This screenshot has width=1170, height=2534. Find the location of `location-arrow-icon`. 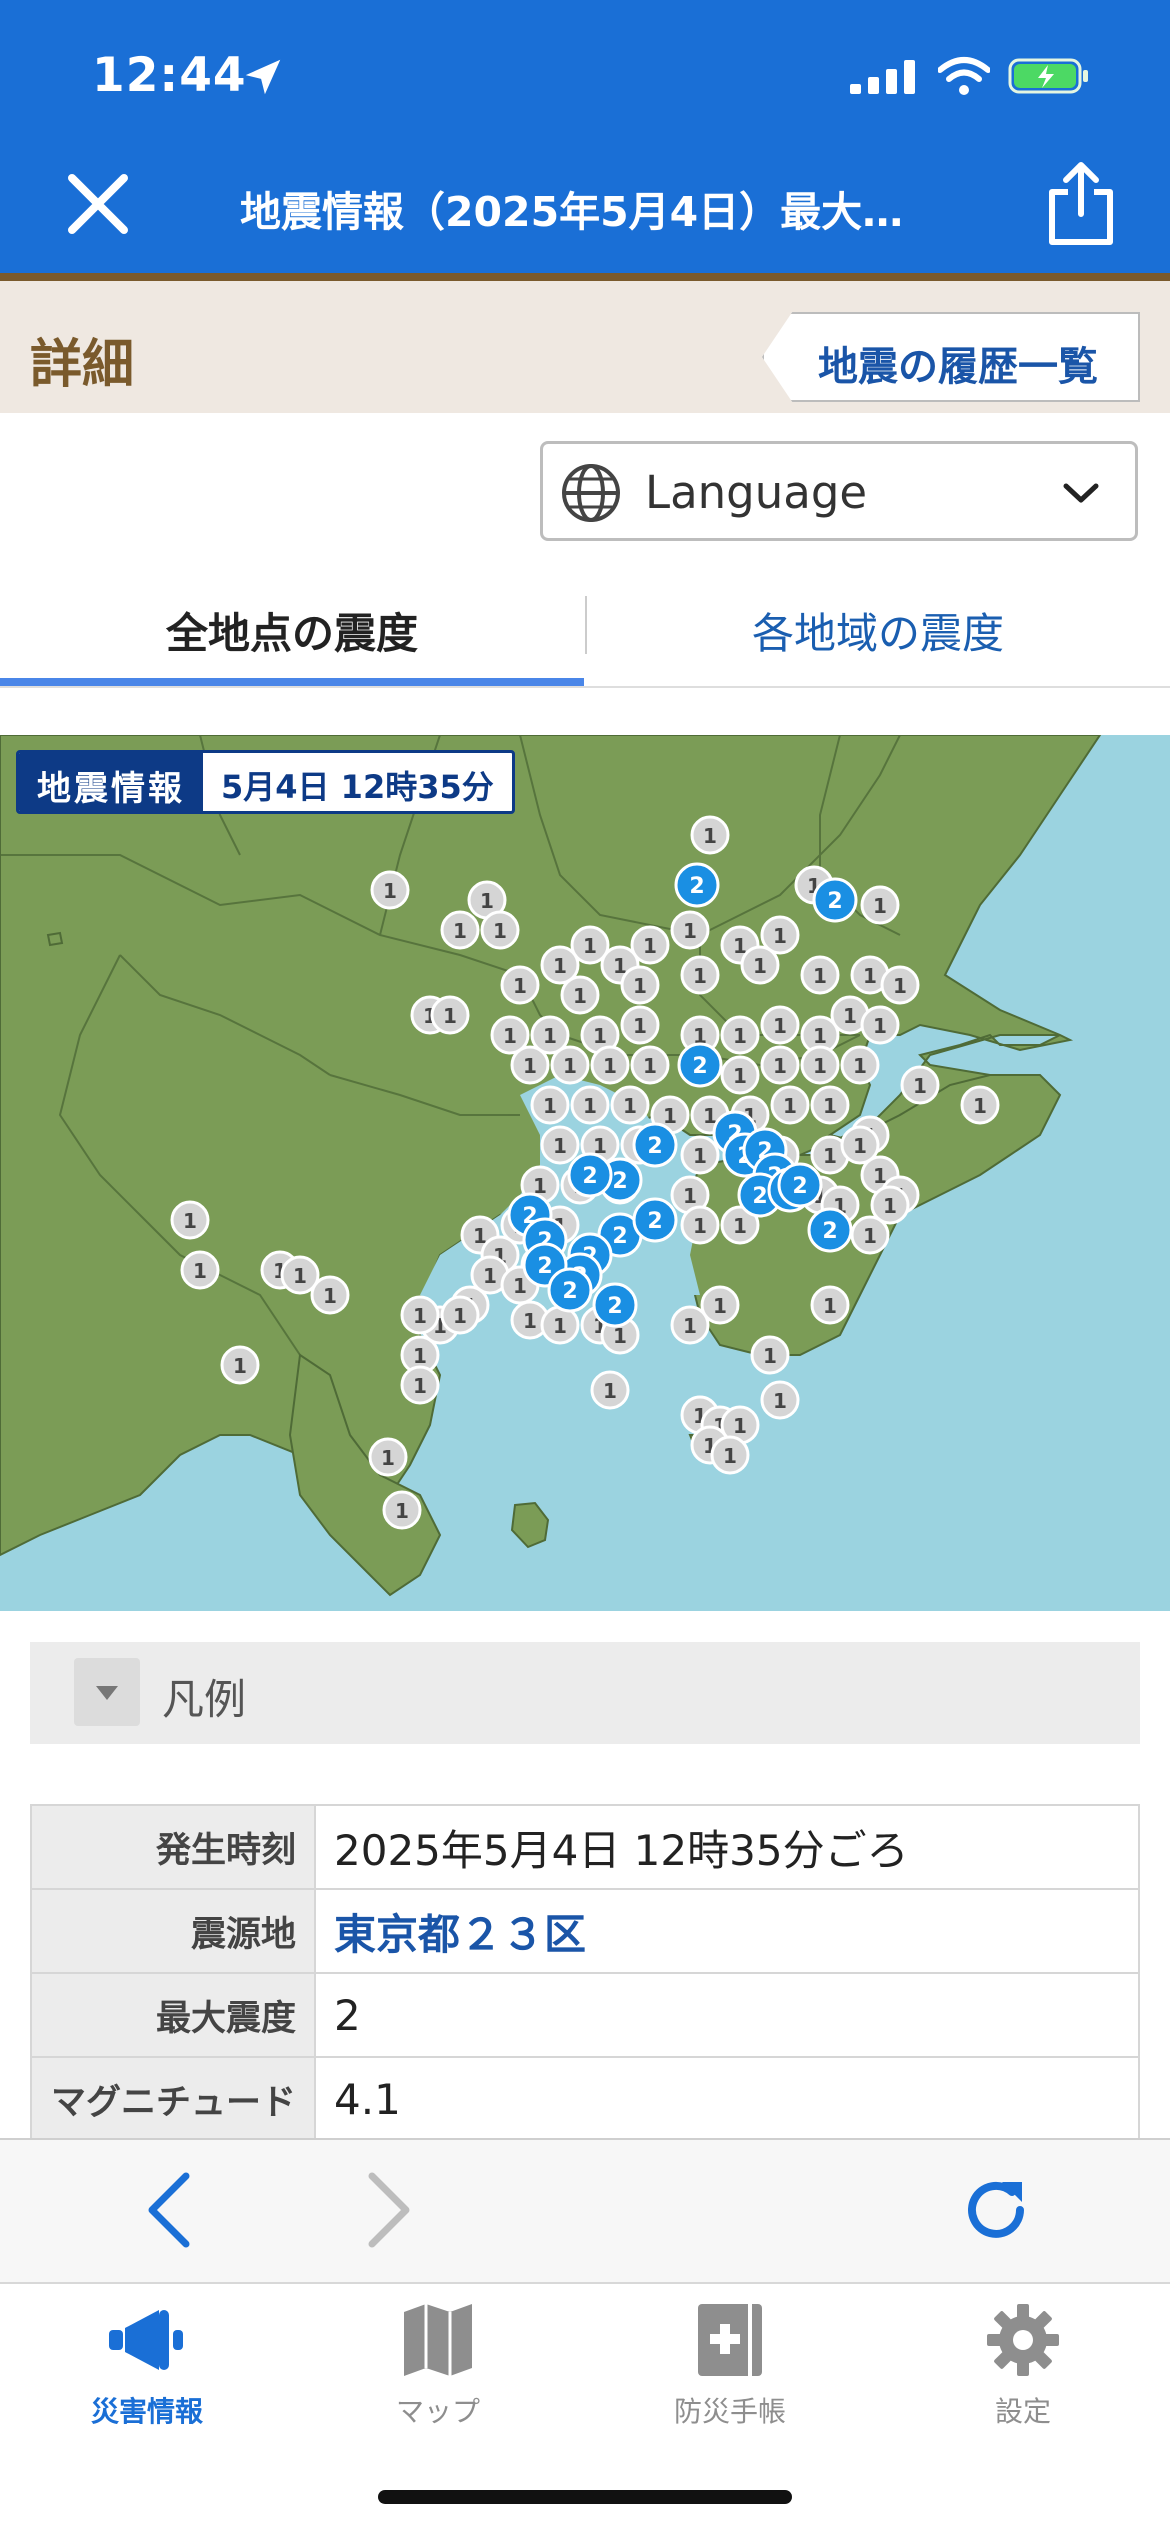

location-arrow-icon is located at coordinates (263, 77).